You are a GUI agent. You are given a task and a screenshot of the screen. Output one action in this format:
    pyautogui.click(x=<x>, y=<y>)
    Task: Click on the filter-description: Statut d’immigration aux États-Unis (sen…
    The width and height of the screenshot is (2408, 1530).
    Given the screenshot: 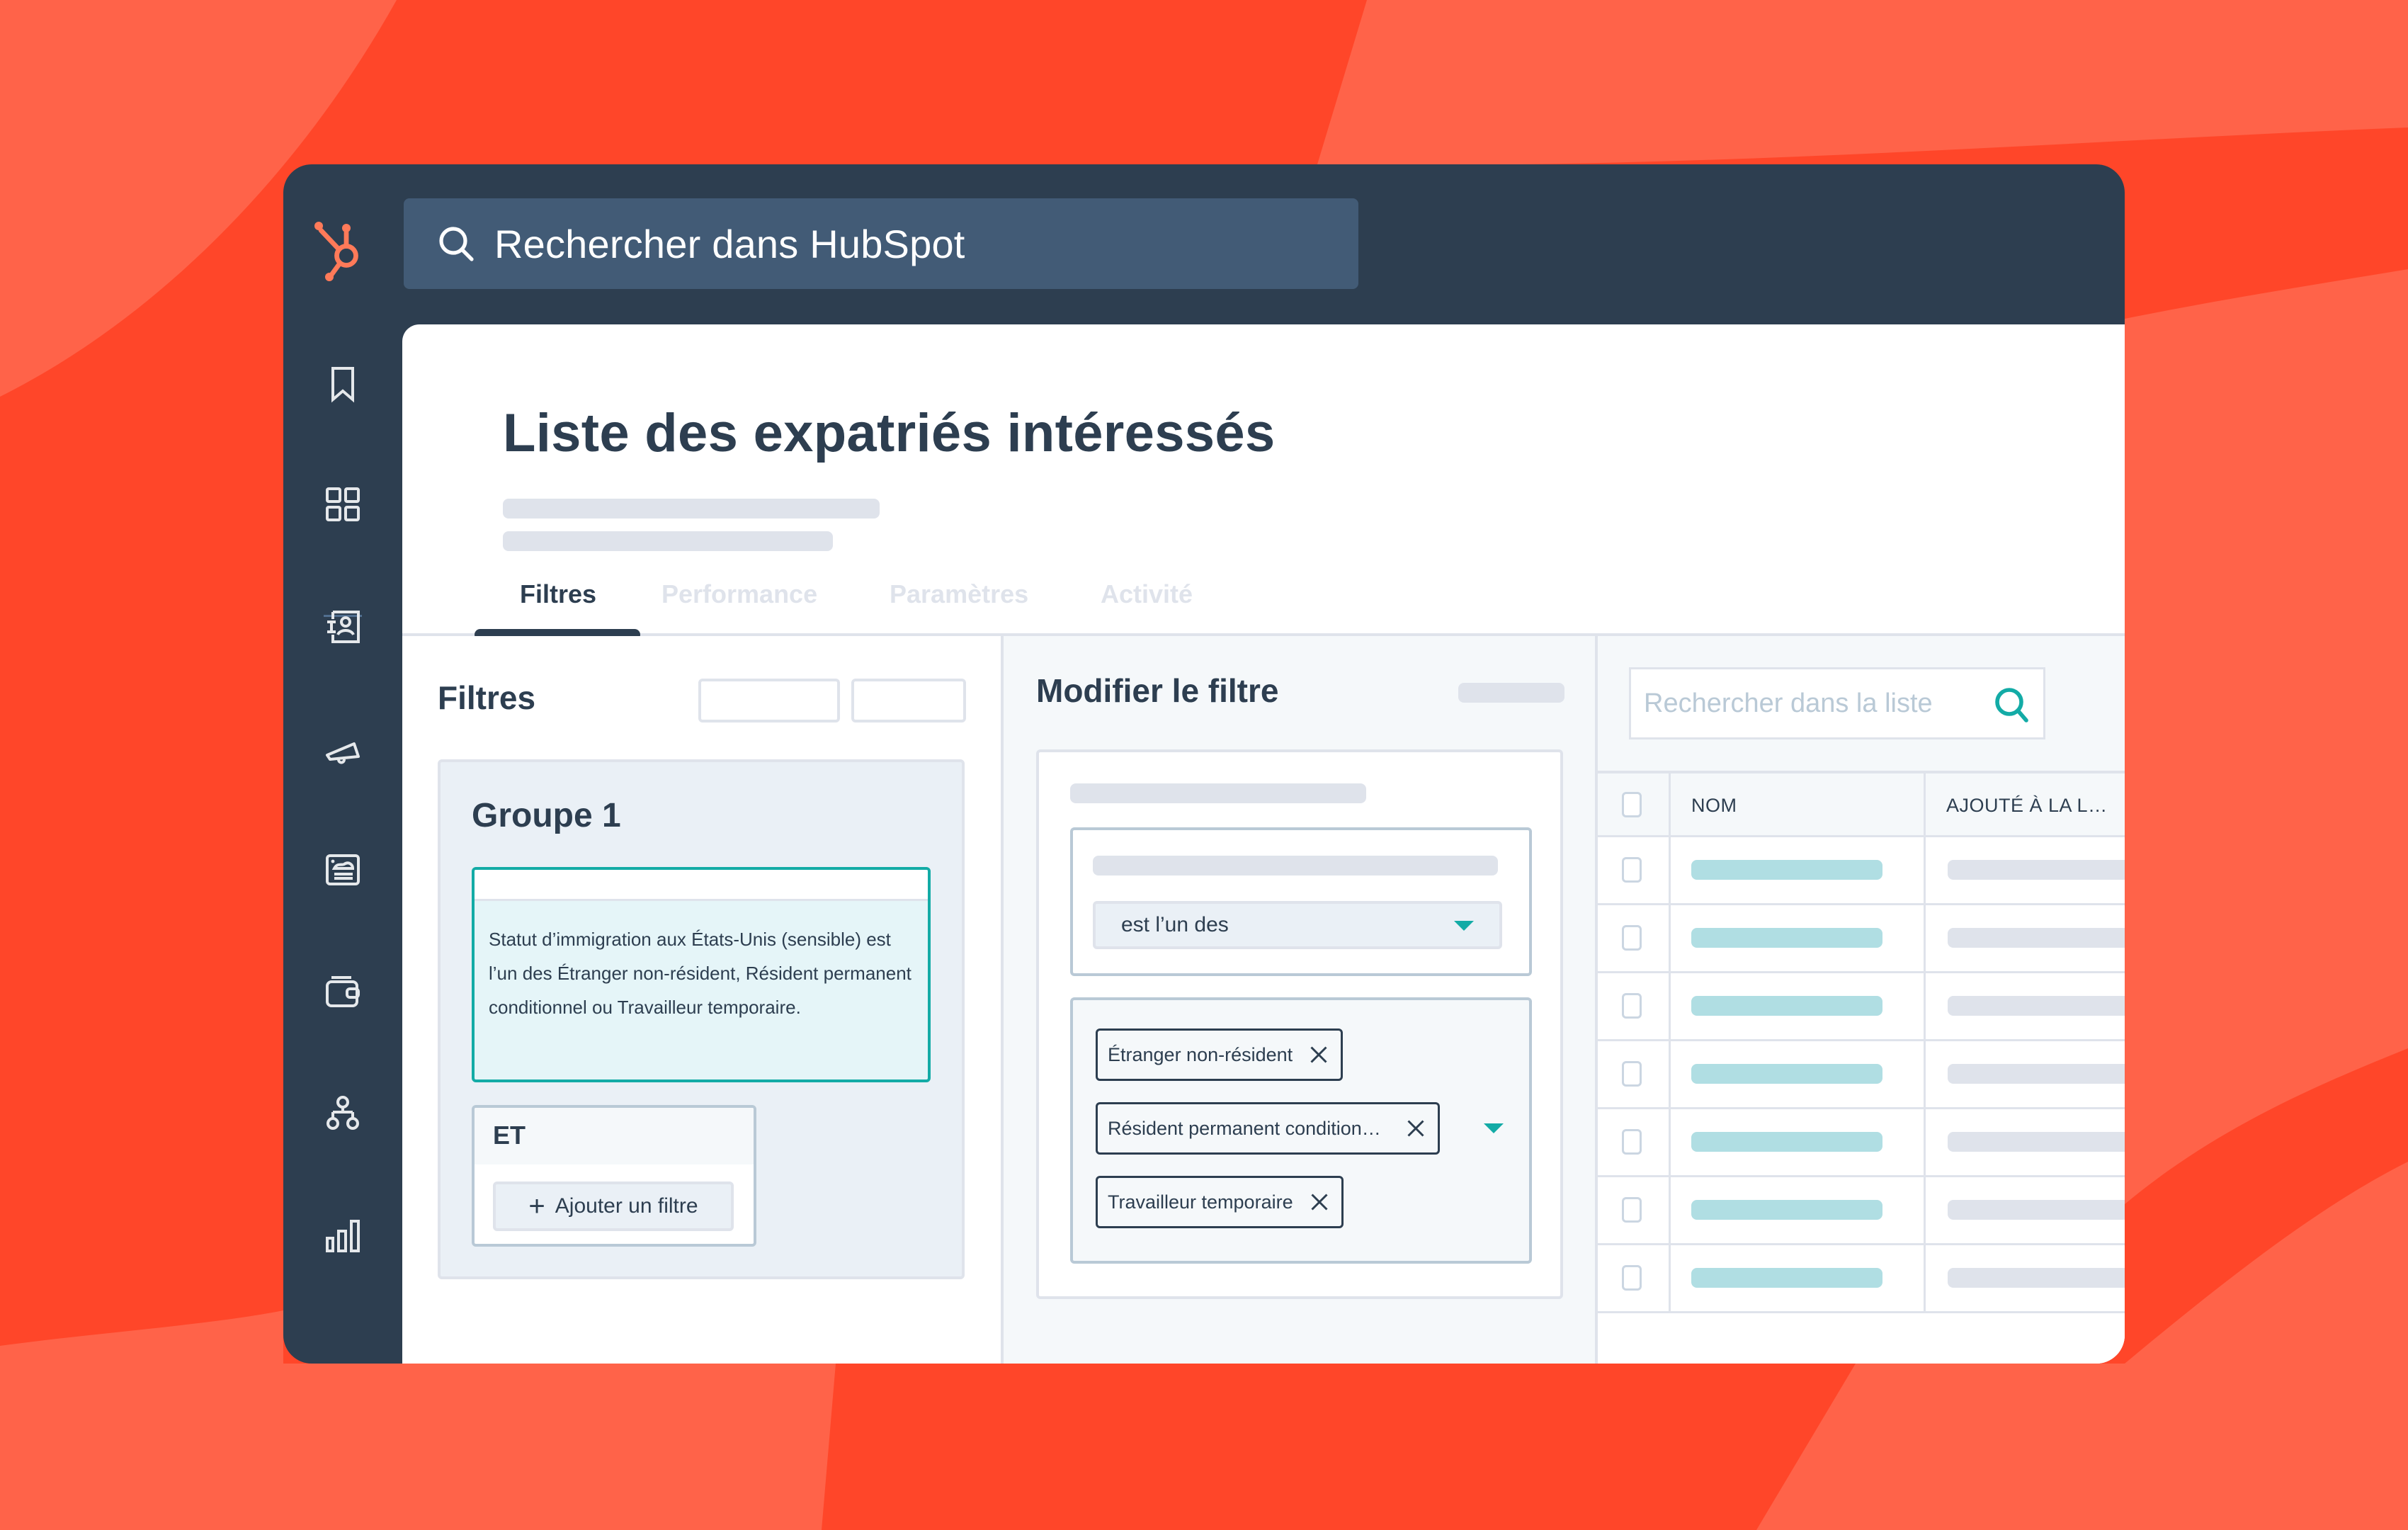 What is the action you would take?
    pyautogui.click(x=700, y=974)
    